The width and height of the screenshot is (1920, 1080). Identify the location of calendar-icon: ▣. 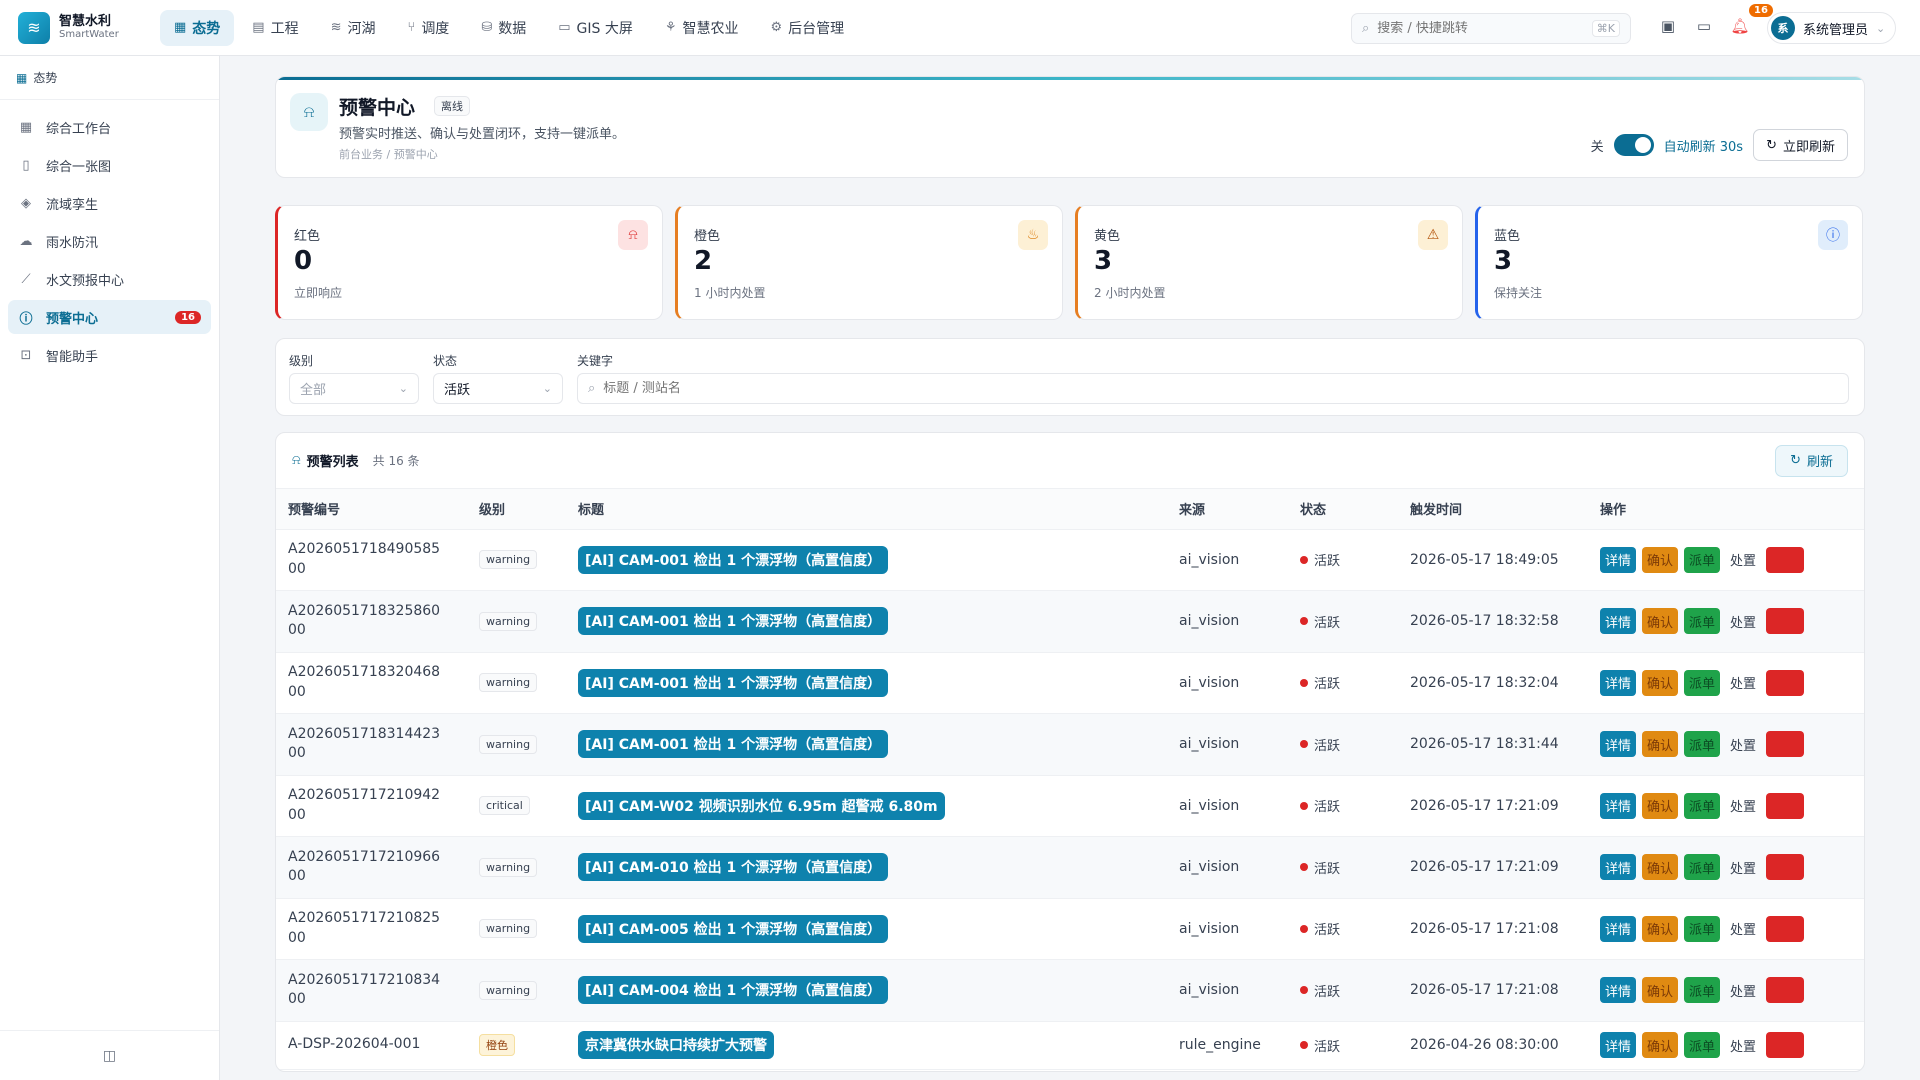
(1668, 26).